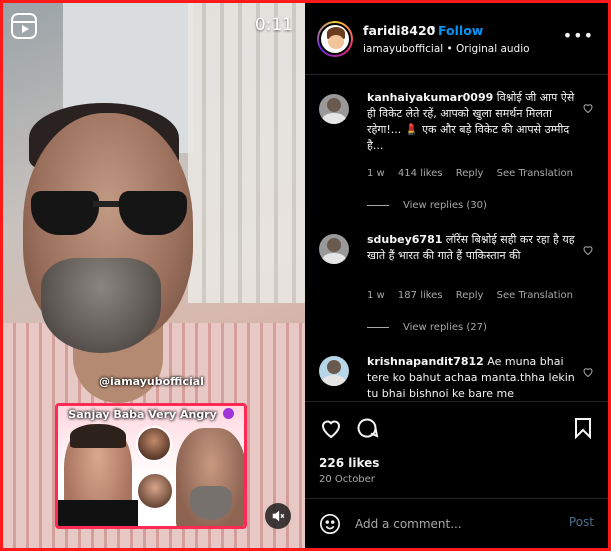 The image size is (611, 551). What do you see at coordinates (420, 295) in the screenshot?
I see `comment-likes: 187 likes` at bounding box center [420, 295].